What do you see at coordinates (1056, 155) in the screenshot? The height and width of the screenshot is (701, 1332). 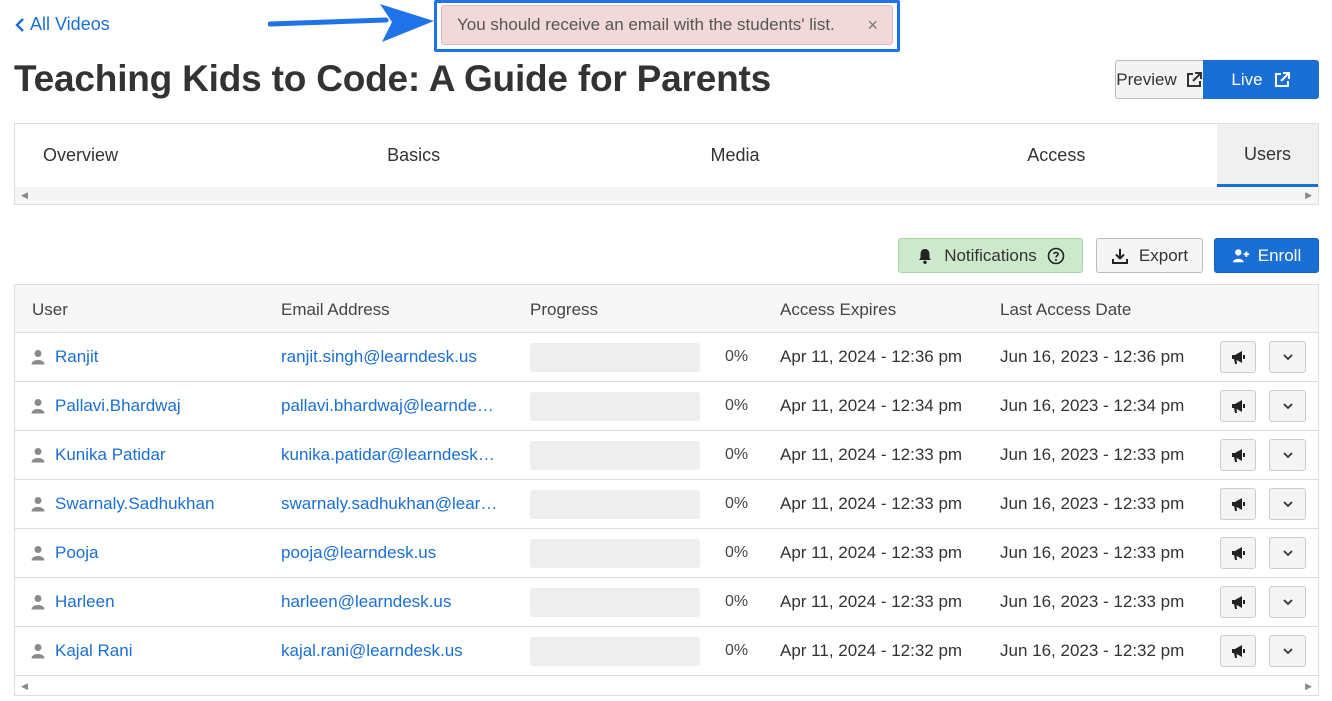 I see `tab-access: Access` at bounding box center [1056, 155].